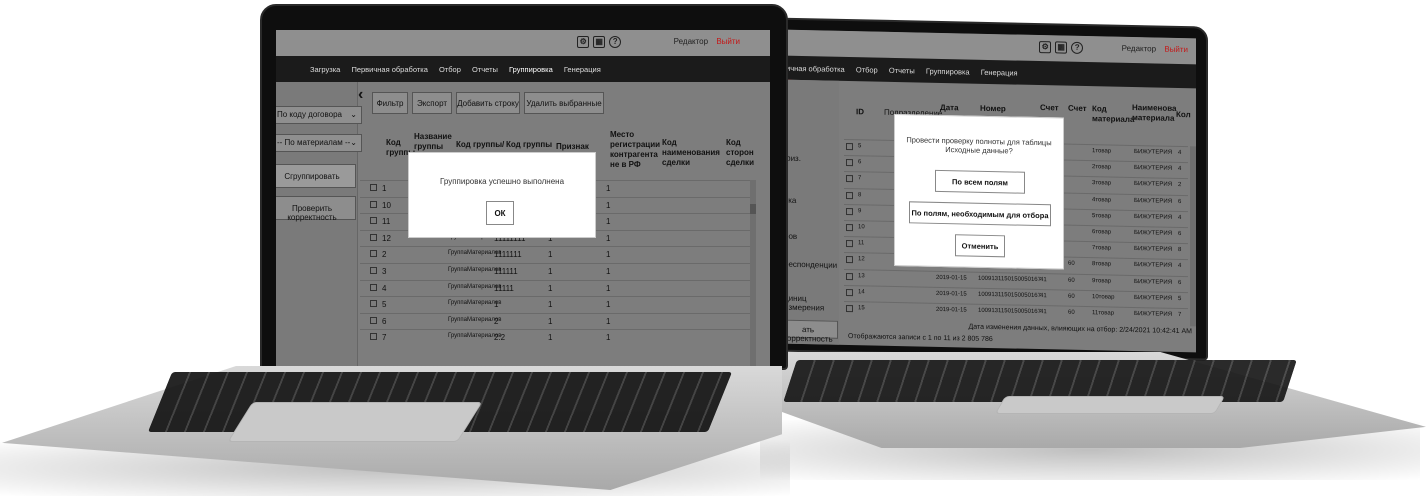 This screenshot has width=1428, height=497. What do you see at coordinates (325, 69) in the screenshot?
I see `menu-item-upload: Загрузка` at bounding box center [325, 69].